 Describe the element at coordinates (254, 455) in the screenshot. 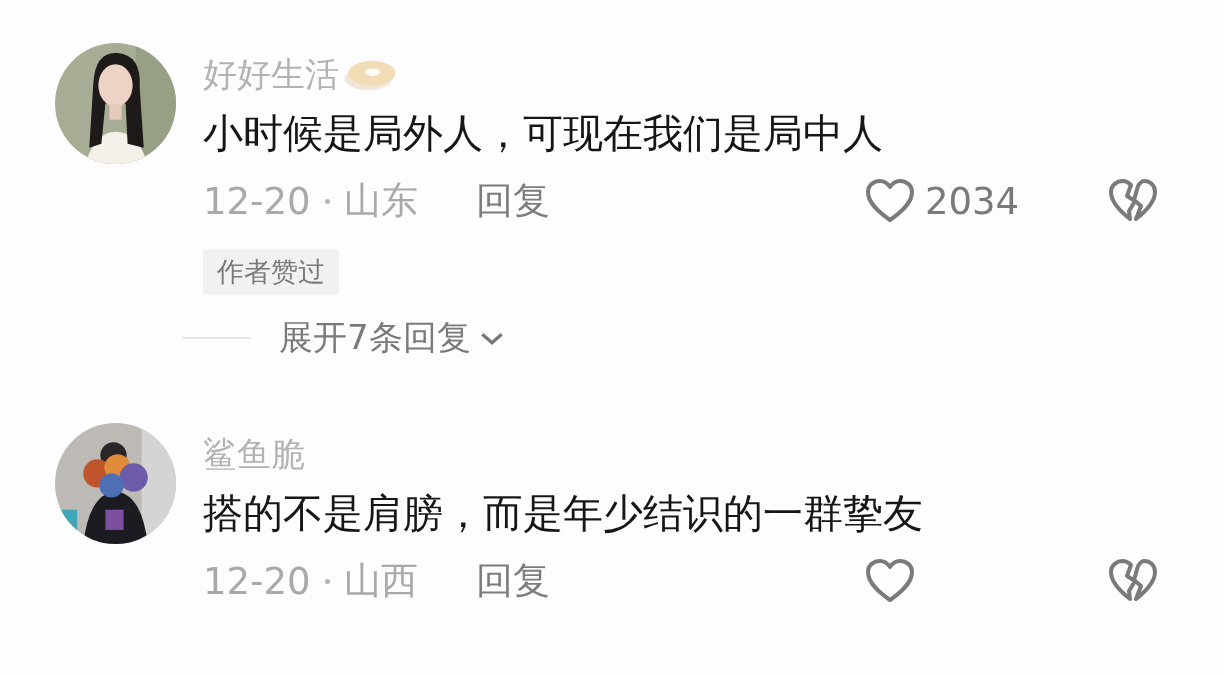

I see `user-name: 鲨鱼脆` at that location.